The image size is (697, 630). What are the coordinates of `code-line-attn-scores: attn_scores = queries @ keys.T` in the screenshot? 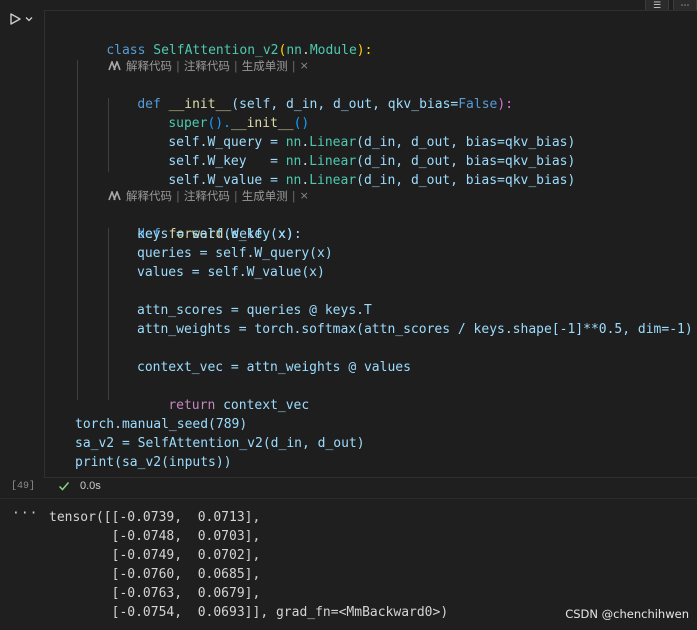 It's located at (254, 310).